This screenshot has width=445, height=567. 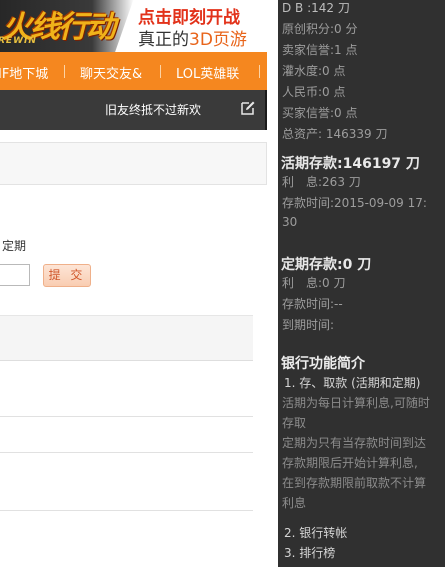 I want to click on fixed-deposit-time: 存款时间:--, so click(x=312, y=304).